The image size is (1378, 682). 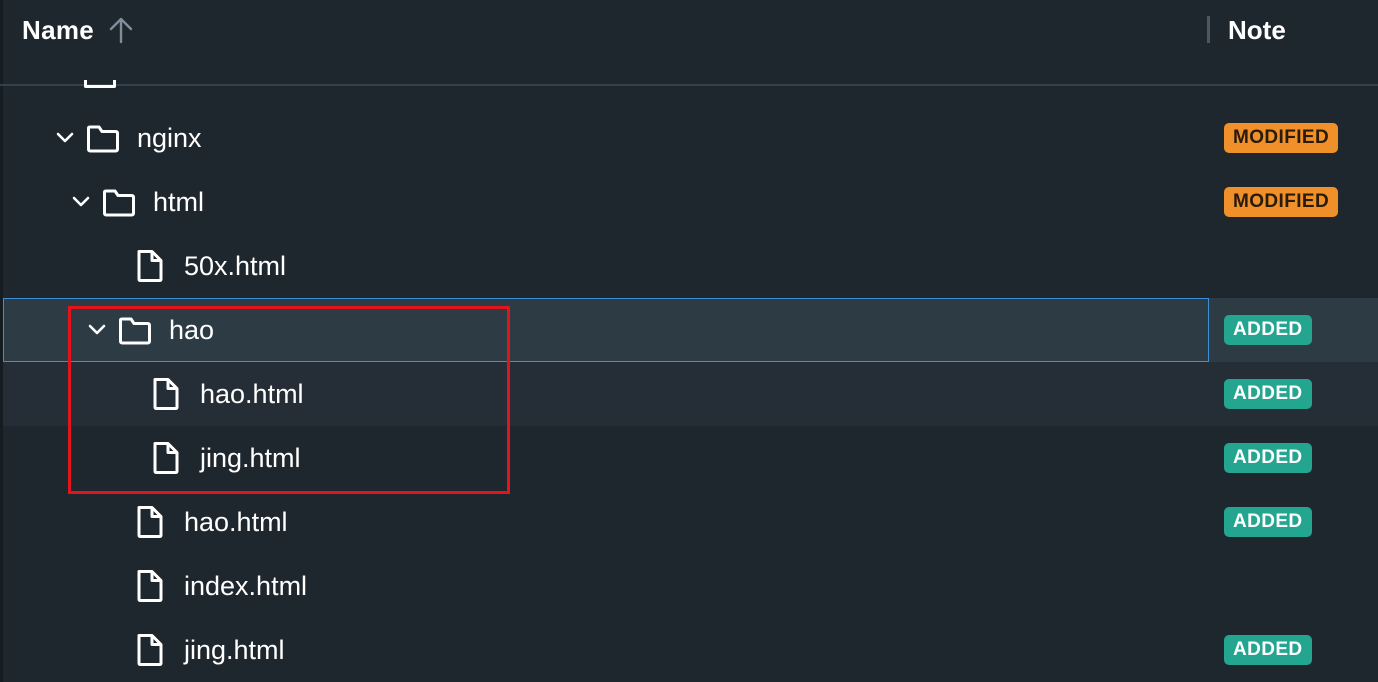 What do you see at coordinates (192, 329) in the screenshot?
I see `tree-item-label: hao` at bounding box center [192, 329].